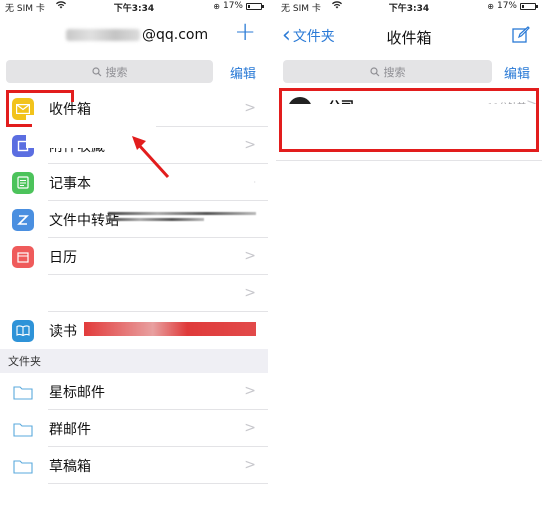 Image resolution: width=542 pixels, height=506 pixels. I want to click on folder-label: 群邮件, so click(70, 429).